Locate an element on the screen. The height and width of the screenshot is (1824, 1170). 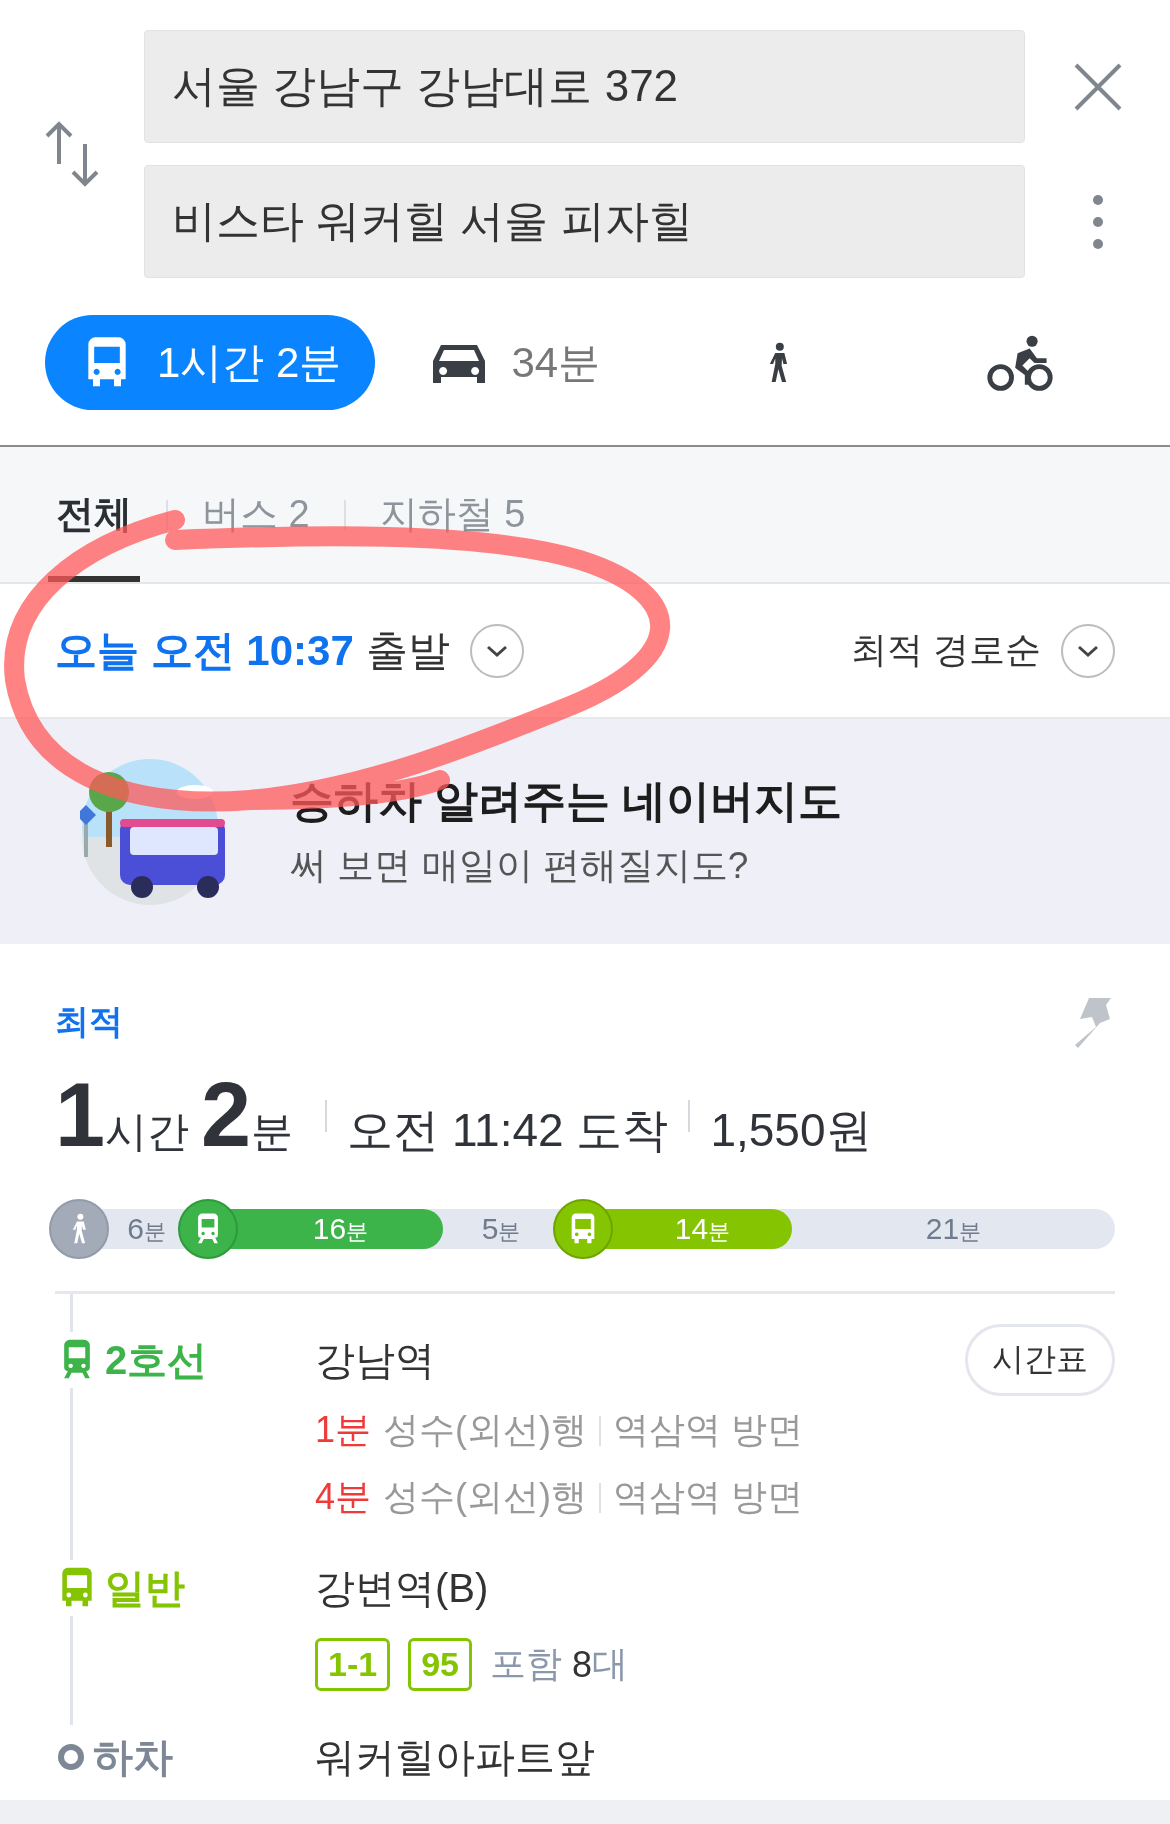
sort-option: 최적 경로순 is located at coordinates (946, 650).